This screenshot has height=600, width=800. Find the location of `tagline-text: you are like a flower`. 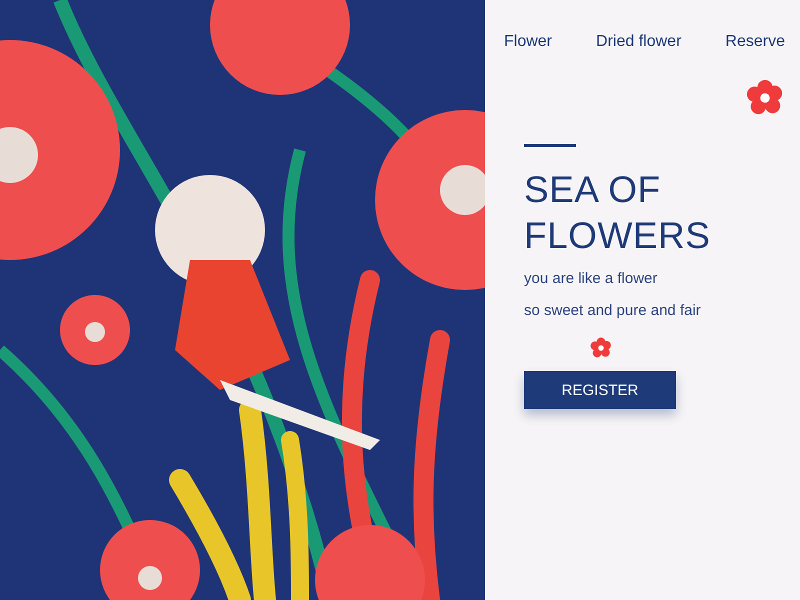

tagline-text: you are like a flower is located at coordinates (591, 279).